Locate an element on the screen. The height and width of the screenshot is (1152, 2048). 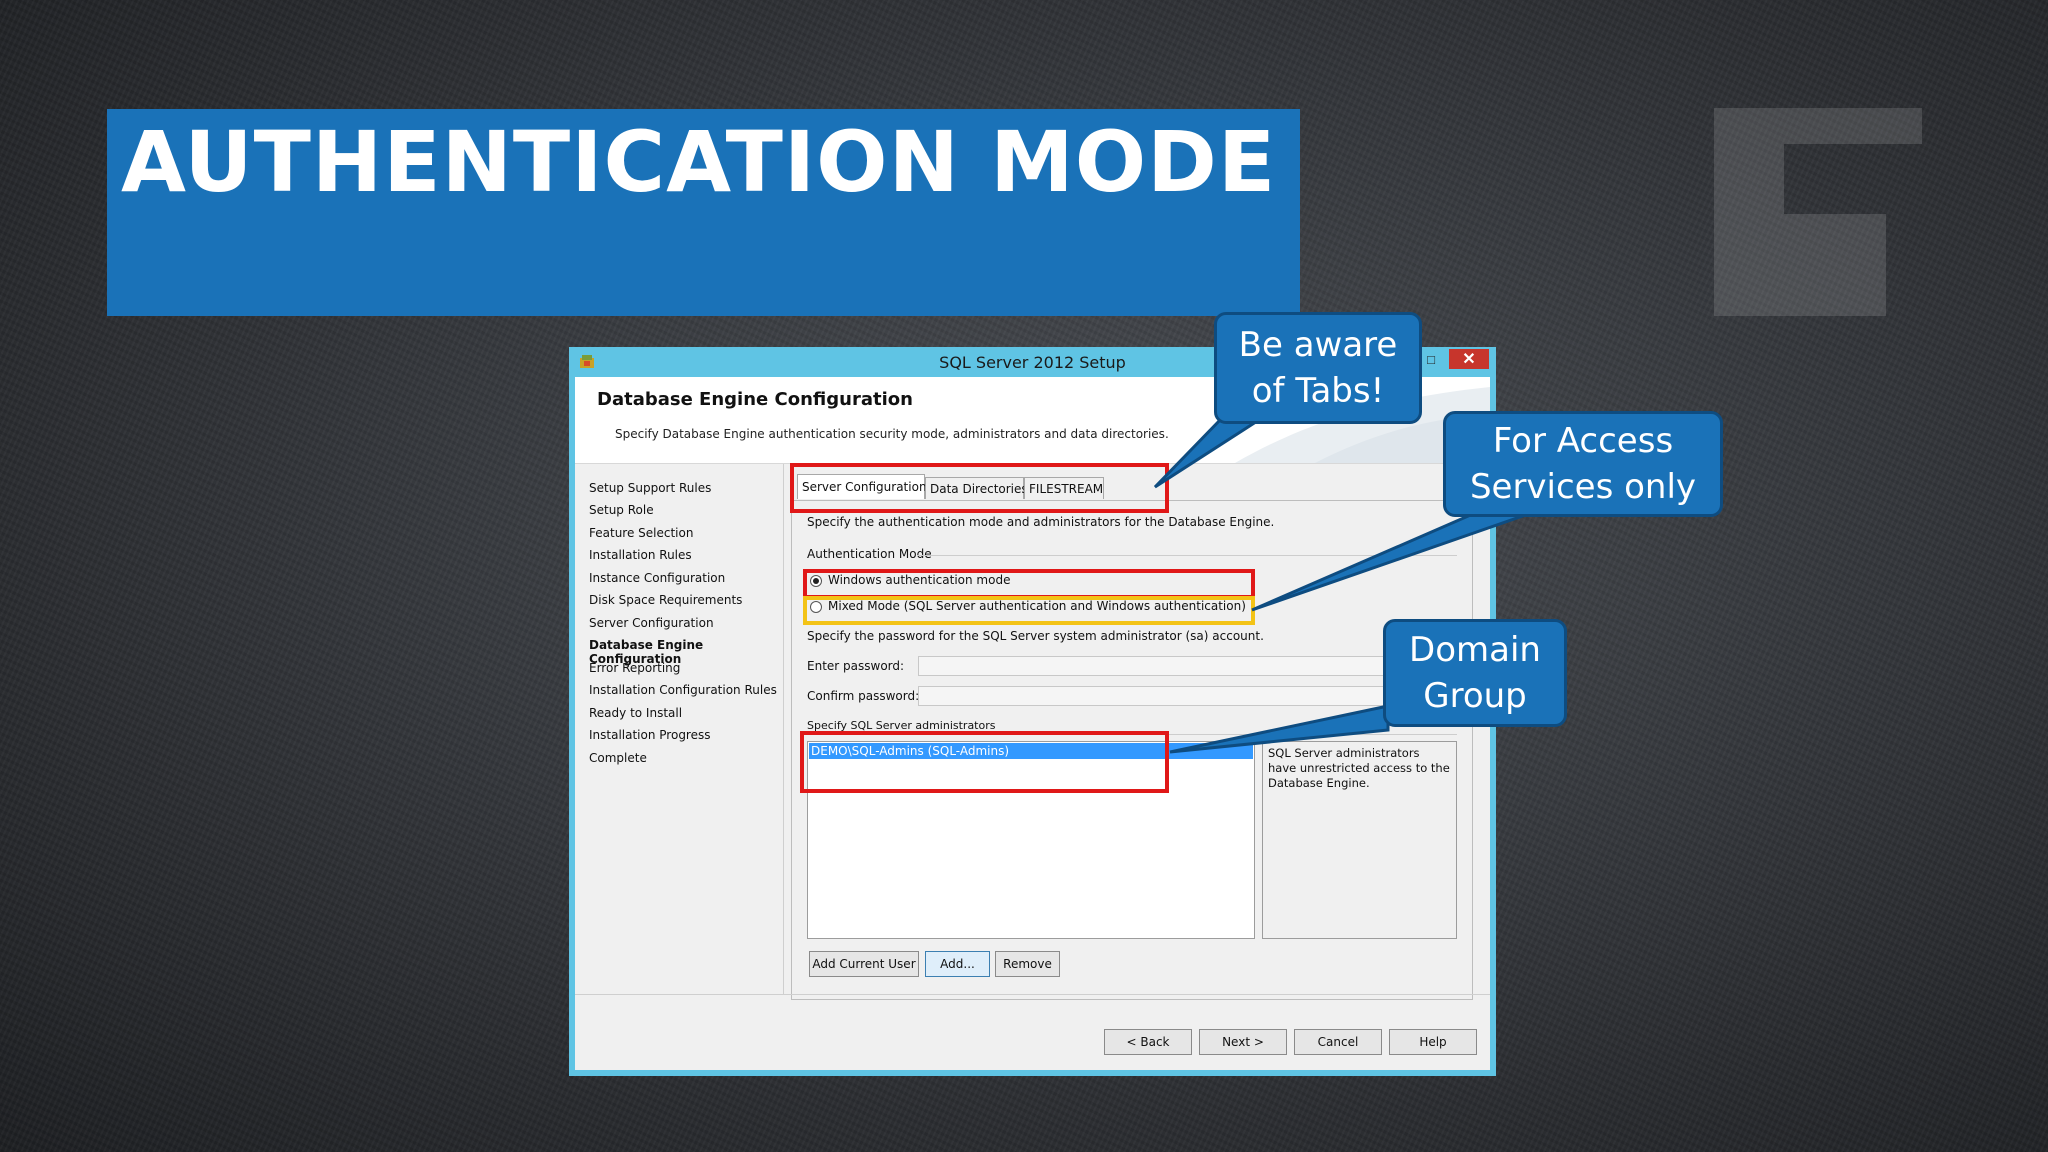
nav-item-error-reporting: Error Reporting is located at coordinates (634, 668).